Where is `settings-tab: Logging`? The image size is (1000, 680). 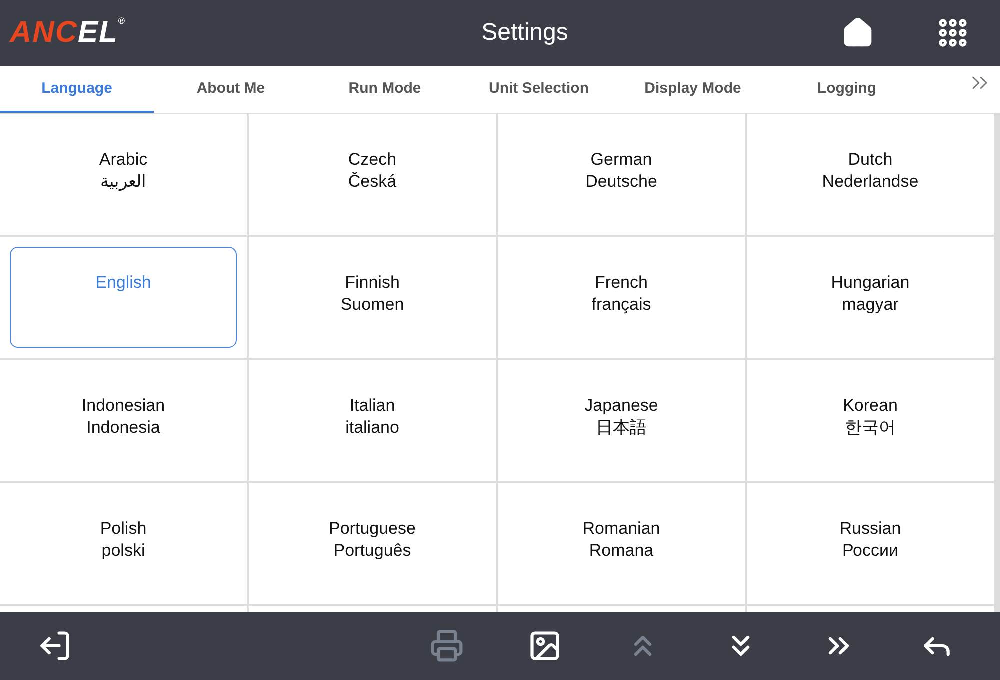
settings-tab: Logging is located at coordinates (847, 89).